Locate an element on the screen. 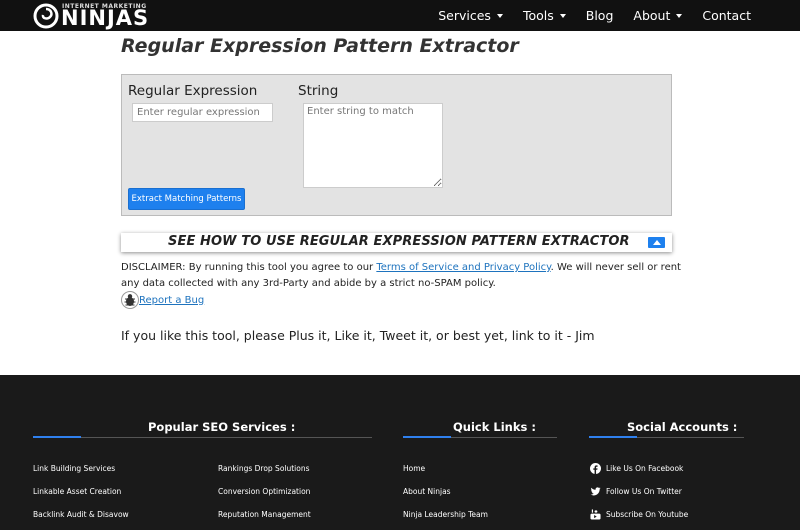  nav-contact: Contact is located at coordinates (726, 15).